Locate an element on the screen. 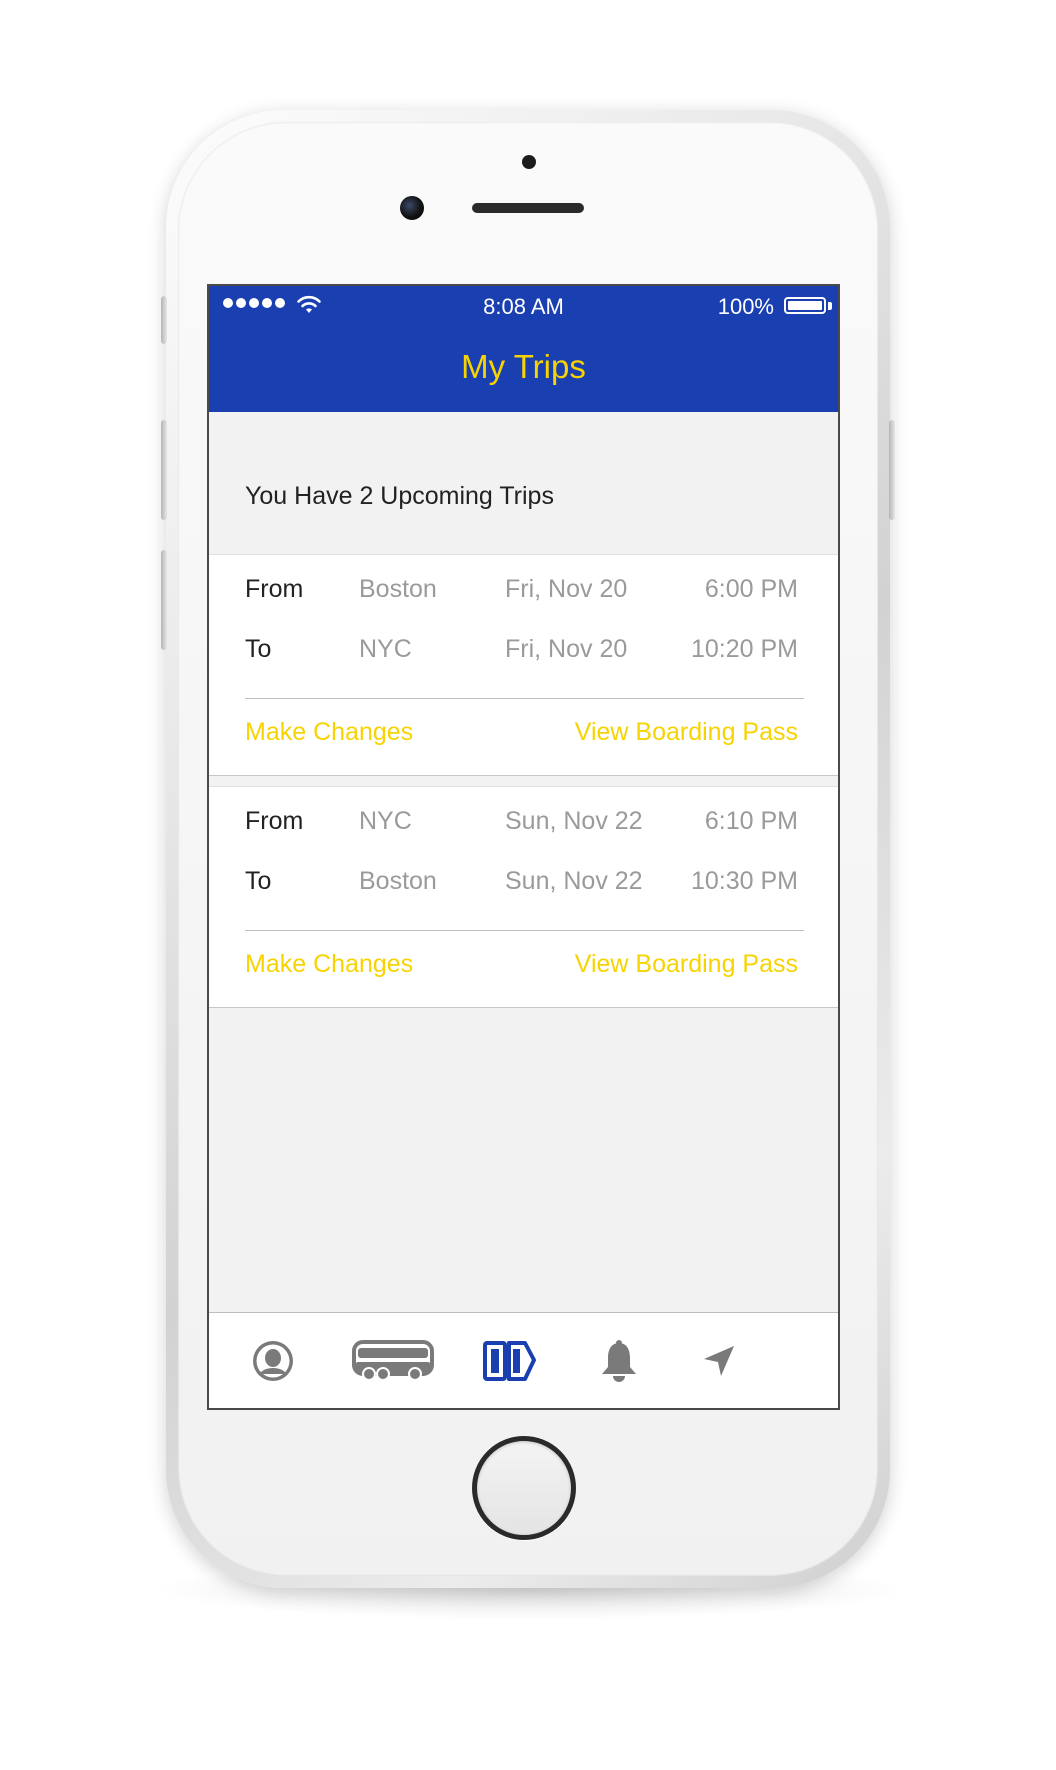 This screenshot has height=1770, width=1056. home-button is located at coordinates (524, 1488).